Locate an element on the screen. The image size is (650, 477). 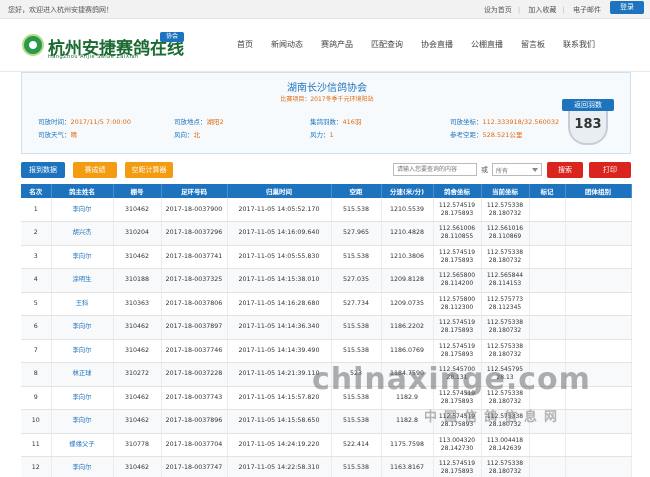
login-button: 登录 is located at coordinates (627, 7).